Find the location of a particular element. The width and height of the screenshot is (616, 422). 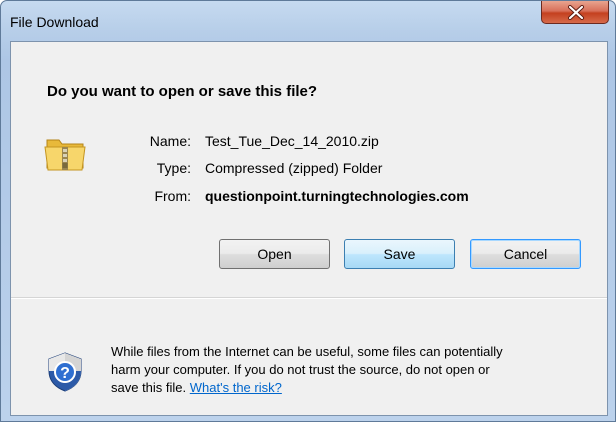

title-bar: File Download is located at coordinates (308, 21).